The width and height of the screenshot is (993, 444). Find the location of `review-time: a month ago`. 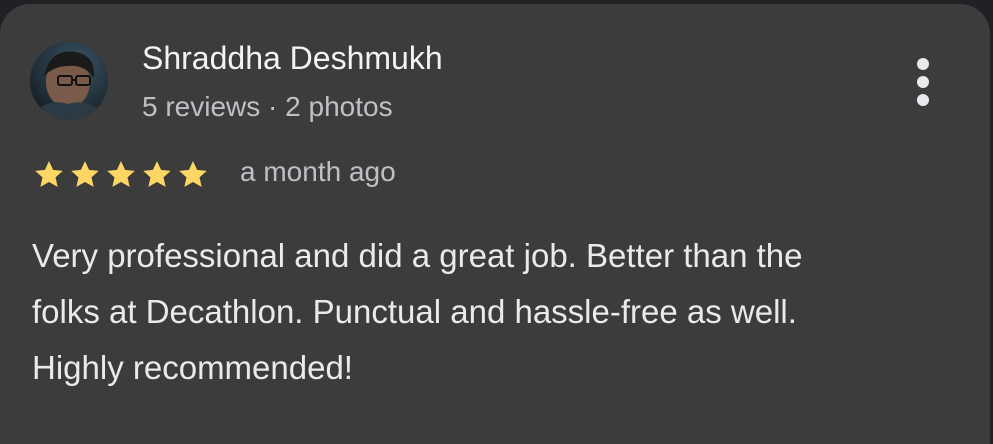

review-time: a month ago is located at coordinates (318, 171).